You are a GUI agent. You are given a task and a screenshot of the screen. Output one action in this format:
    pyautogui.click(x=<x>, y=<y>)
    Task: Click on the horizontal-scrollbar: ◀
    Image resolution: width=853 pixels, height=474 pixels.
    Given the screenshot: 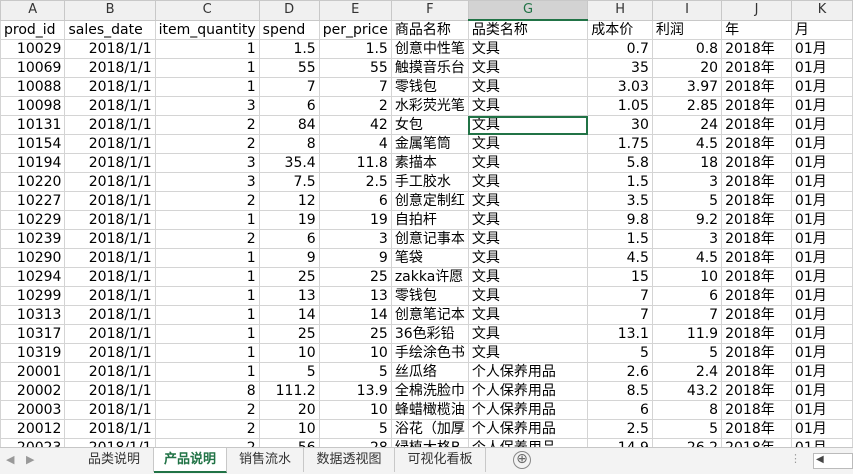 What is the action you would take?
    pyautogui.click(x=833, y=461)
    